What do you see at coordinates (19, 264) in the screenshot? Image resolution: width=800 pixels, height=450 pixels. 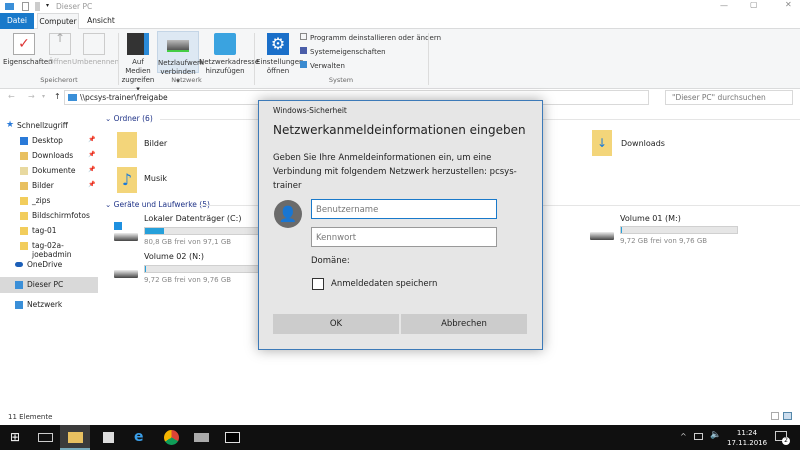 I see `cloud-icon` at bounding box center [19, 264].